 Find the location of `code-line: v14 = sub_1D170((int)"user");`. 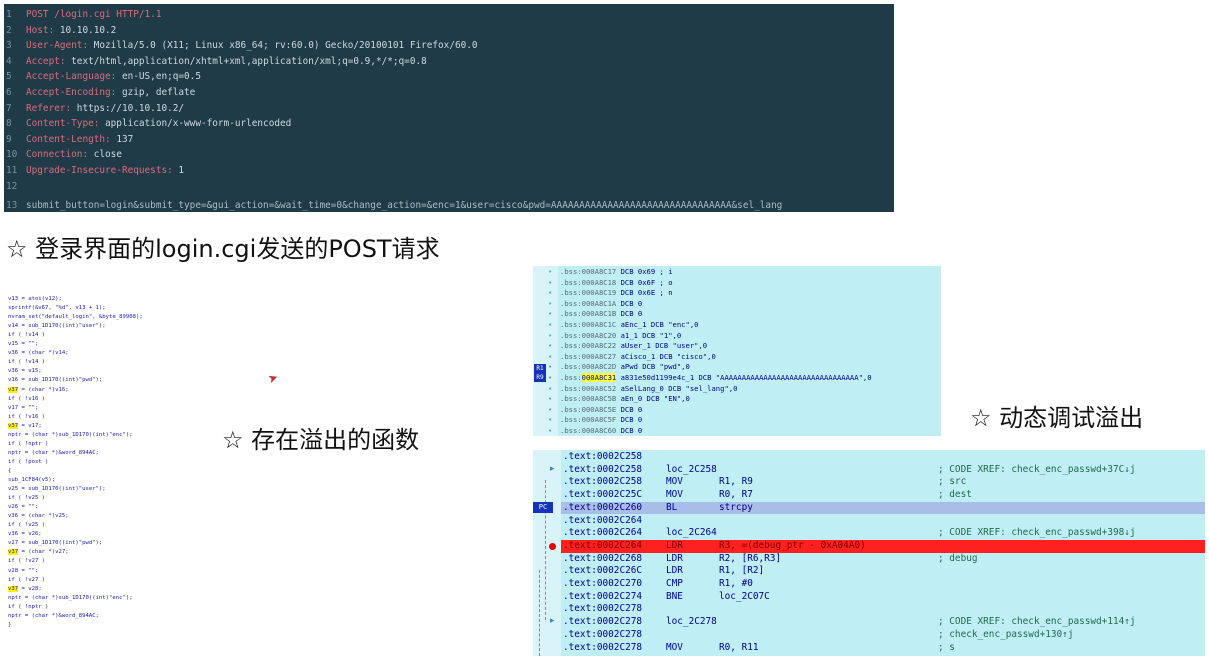

code-line: v14 = sub_1D170((int)"user"); is located at coordinates (57, 326).